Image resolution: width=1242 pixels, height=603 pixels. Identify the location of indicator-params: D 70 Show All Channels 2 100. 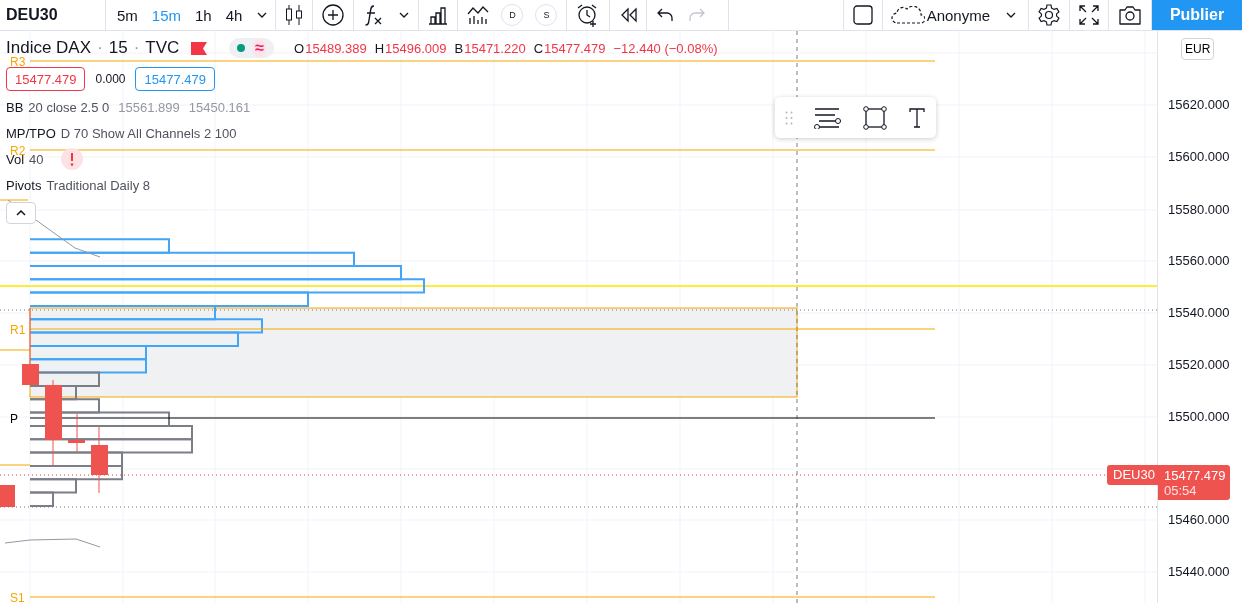
(148, 133).